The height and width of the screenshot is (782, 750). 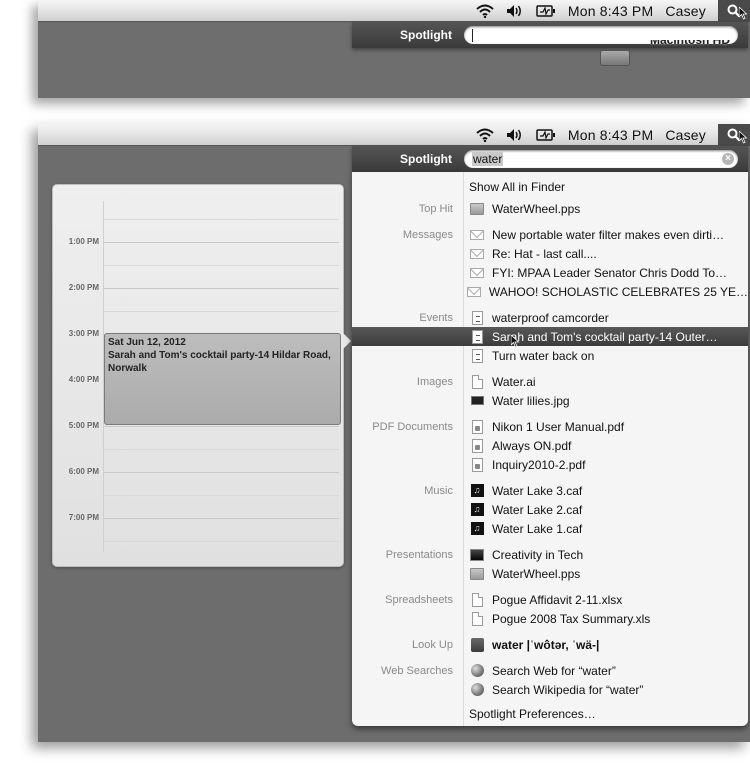 I want to click on calendar-event-icon, so click(x=477, y=355).